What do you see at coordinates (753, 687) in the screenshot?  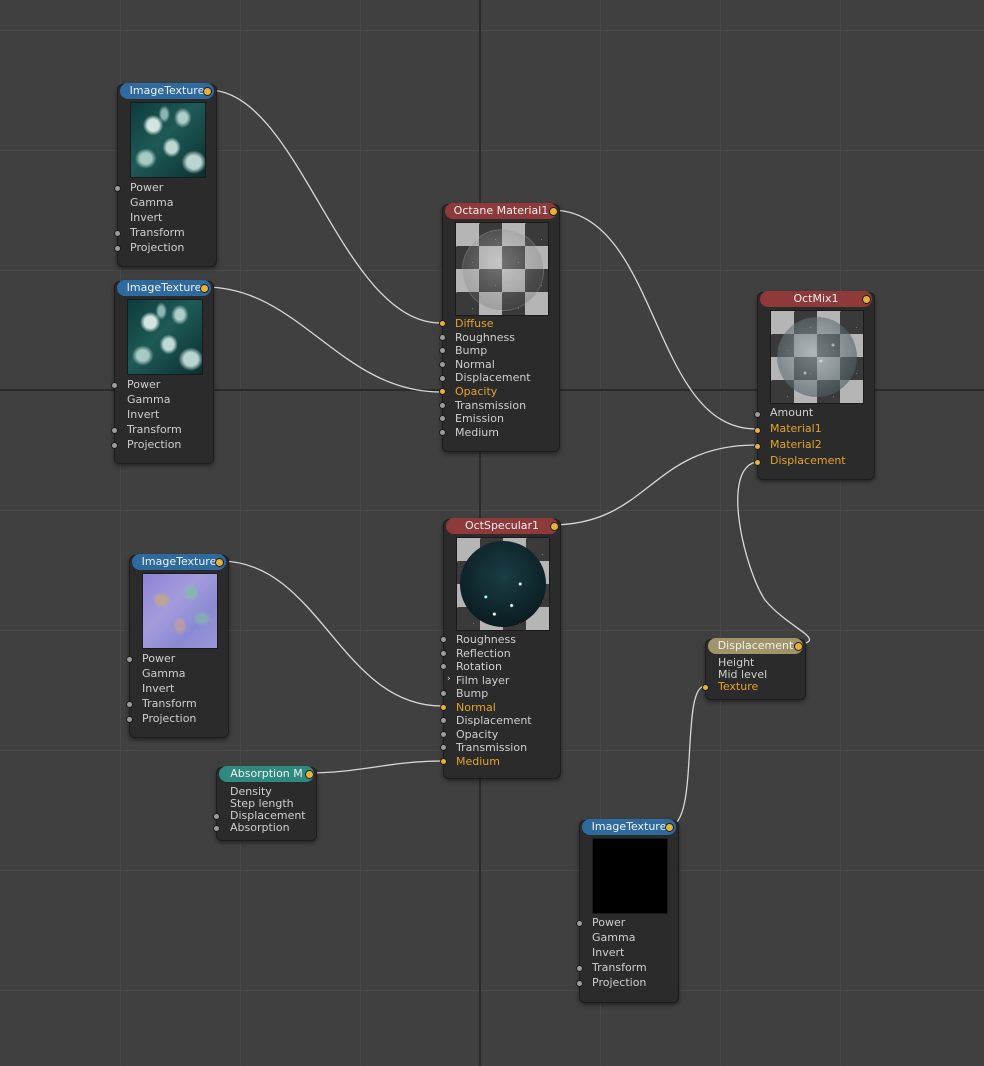 I see `port-texture: Texture` at bounding box center [753, 687].